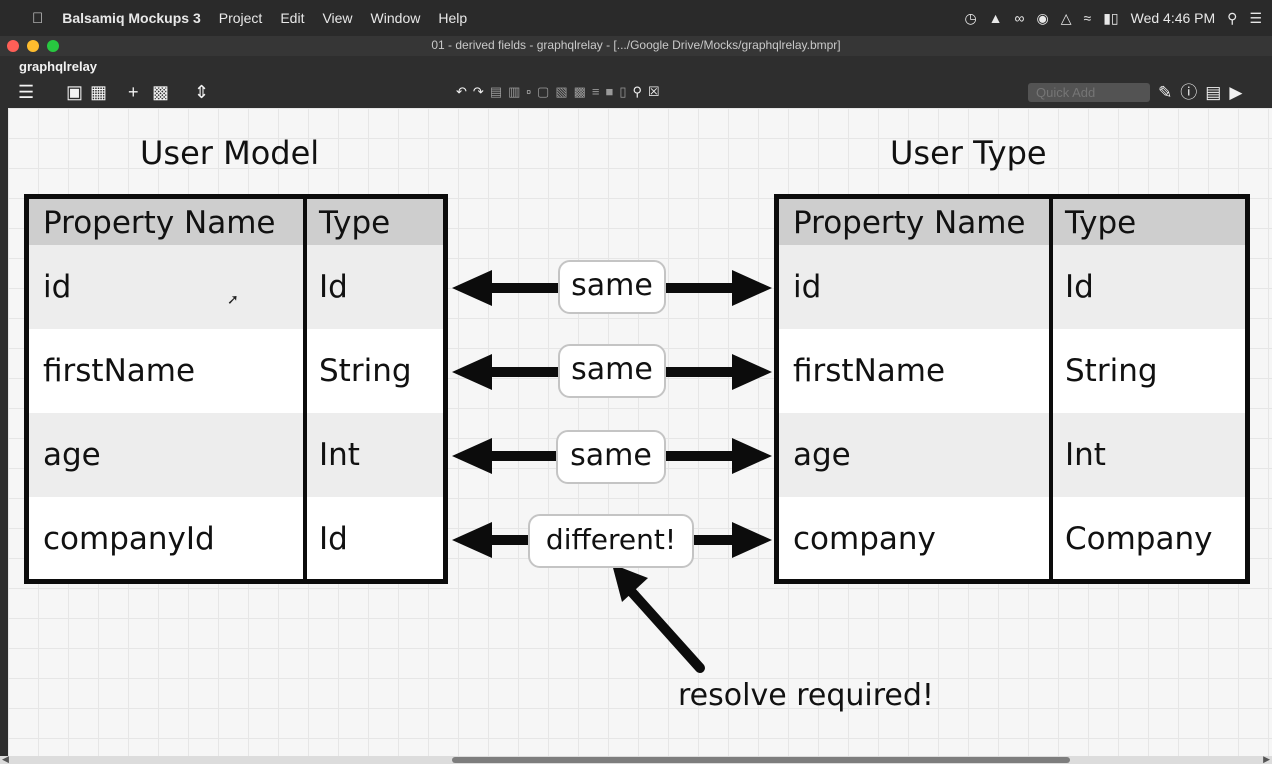 The height and width of the screenshot is (764, 1272). Describe the element at coordinates (1110, 18) in the screenshot. I see `battery-icon: ▮▯` at that location.